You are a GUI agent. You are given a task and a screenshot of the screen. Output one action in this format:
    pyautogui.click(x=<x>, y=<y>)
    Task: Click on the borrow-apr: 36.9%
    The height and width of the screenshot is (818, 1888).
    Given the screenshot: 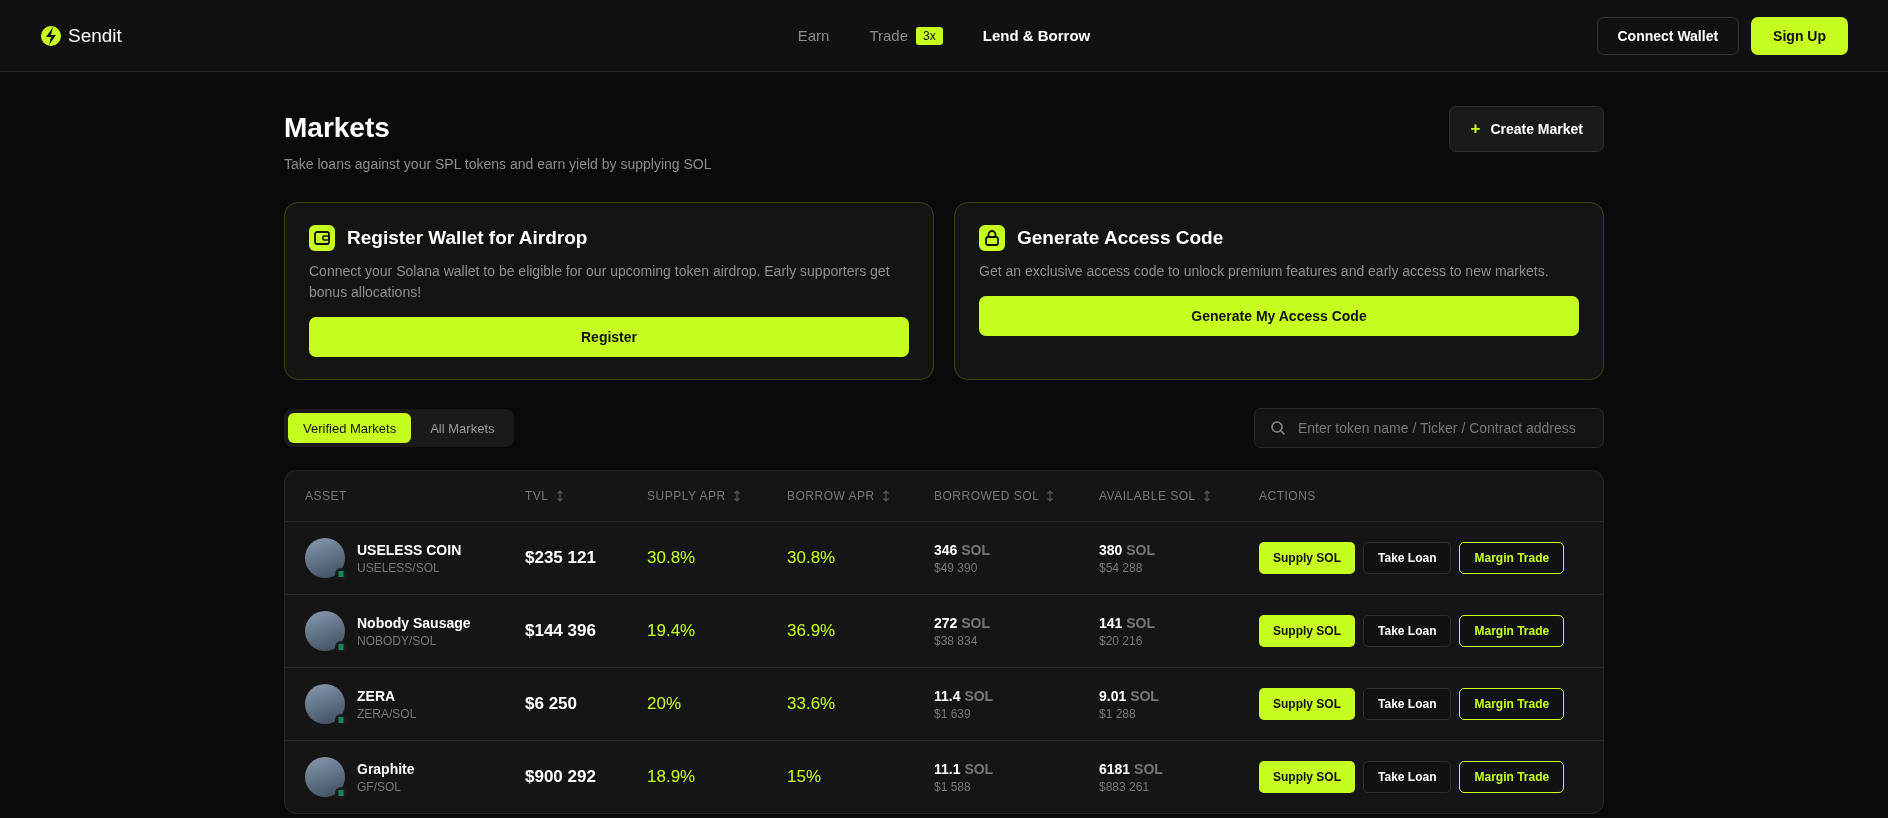 What is the action you would take?
    pyautogui.click(x=811, y=630)
    